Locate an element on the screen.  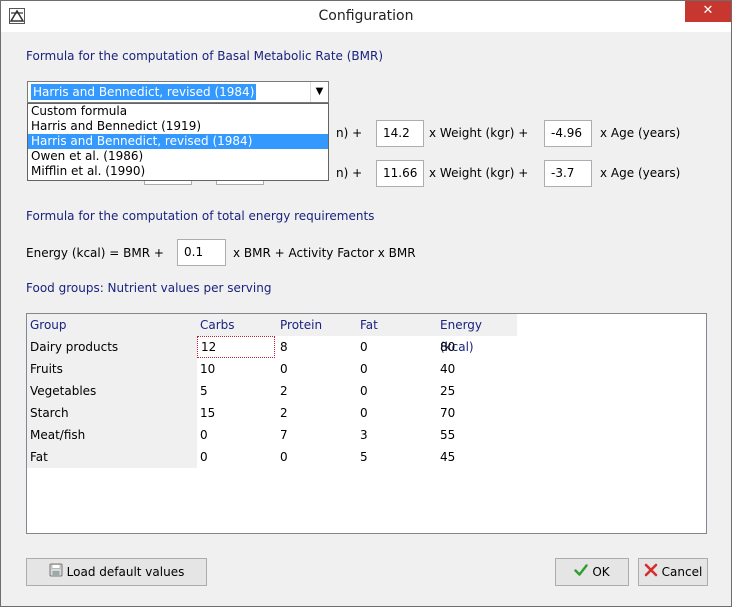
energy-cell: 70 is located at coordinates (446, 413).